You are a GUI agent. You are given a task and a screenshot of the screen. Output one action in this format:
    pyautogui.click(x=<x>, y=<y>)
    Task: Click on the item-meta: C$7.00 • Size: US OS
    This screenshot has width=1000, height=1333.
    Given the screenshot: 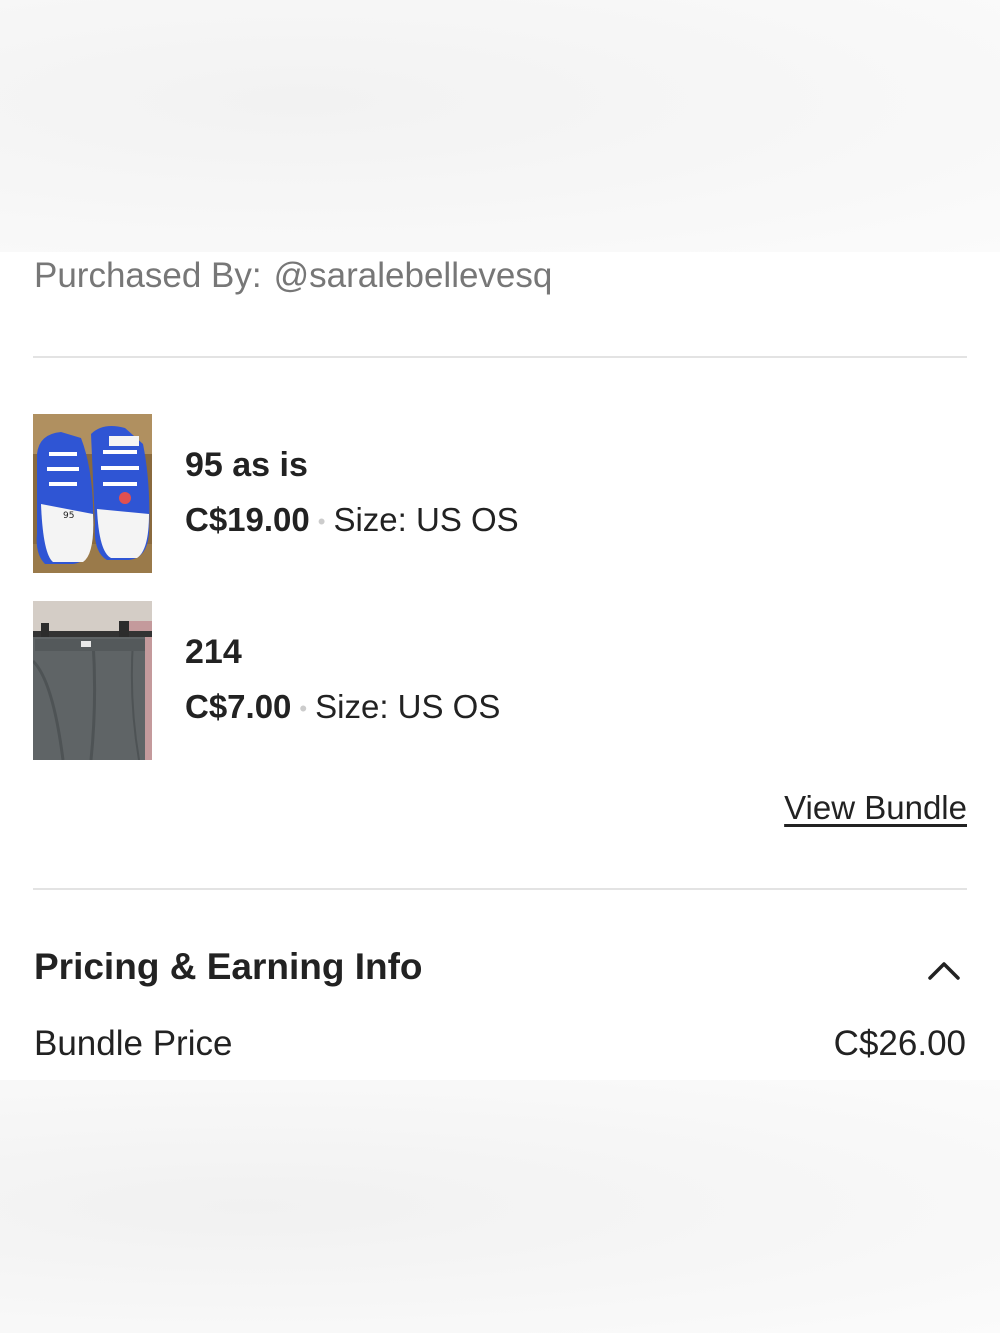 What is the action you would take?
    pyautogui.click(x=342, y=707)
    